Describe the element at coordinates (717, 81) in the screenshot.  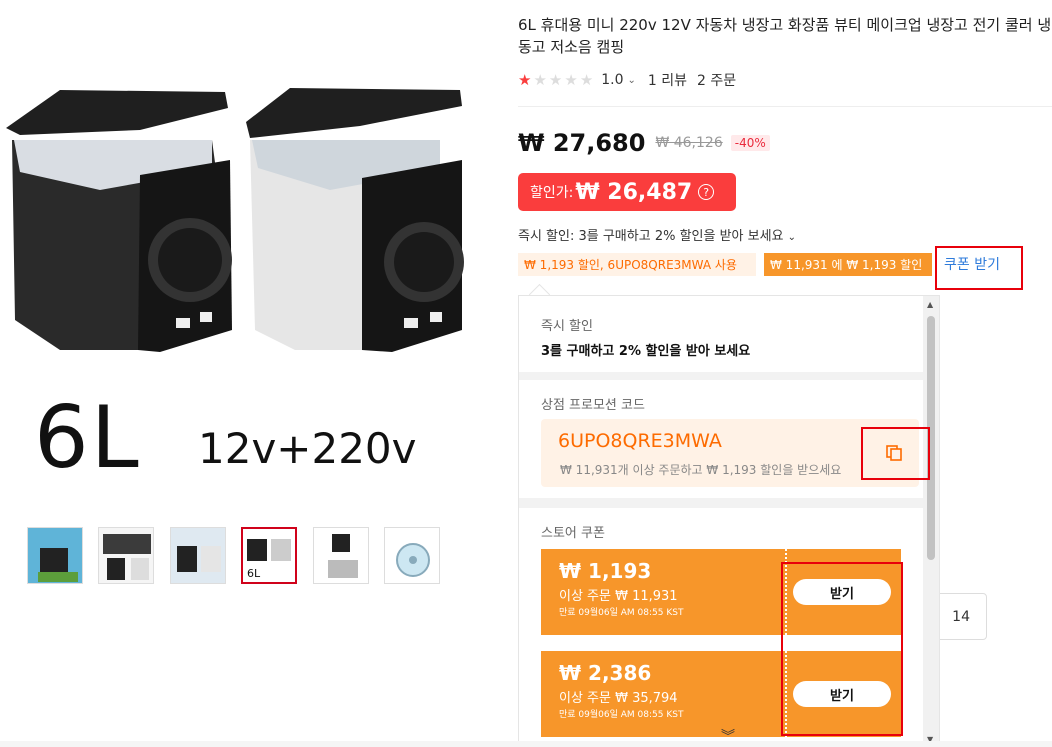
I see `order-count: 2 주문` at that location.